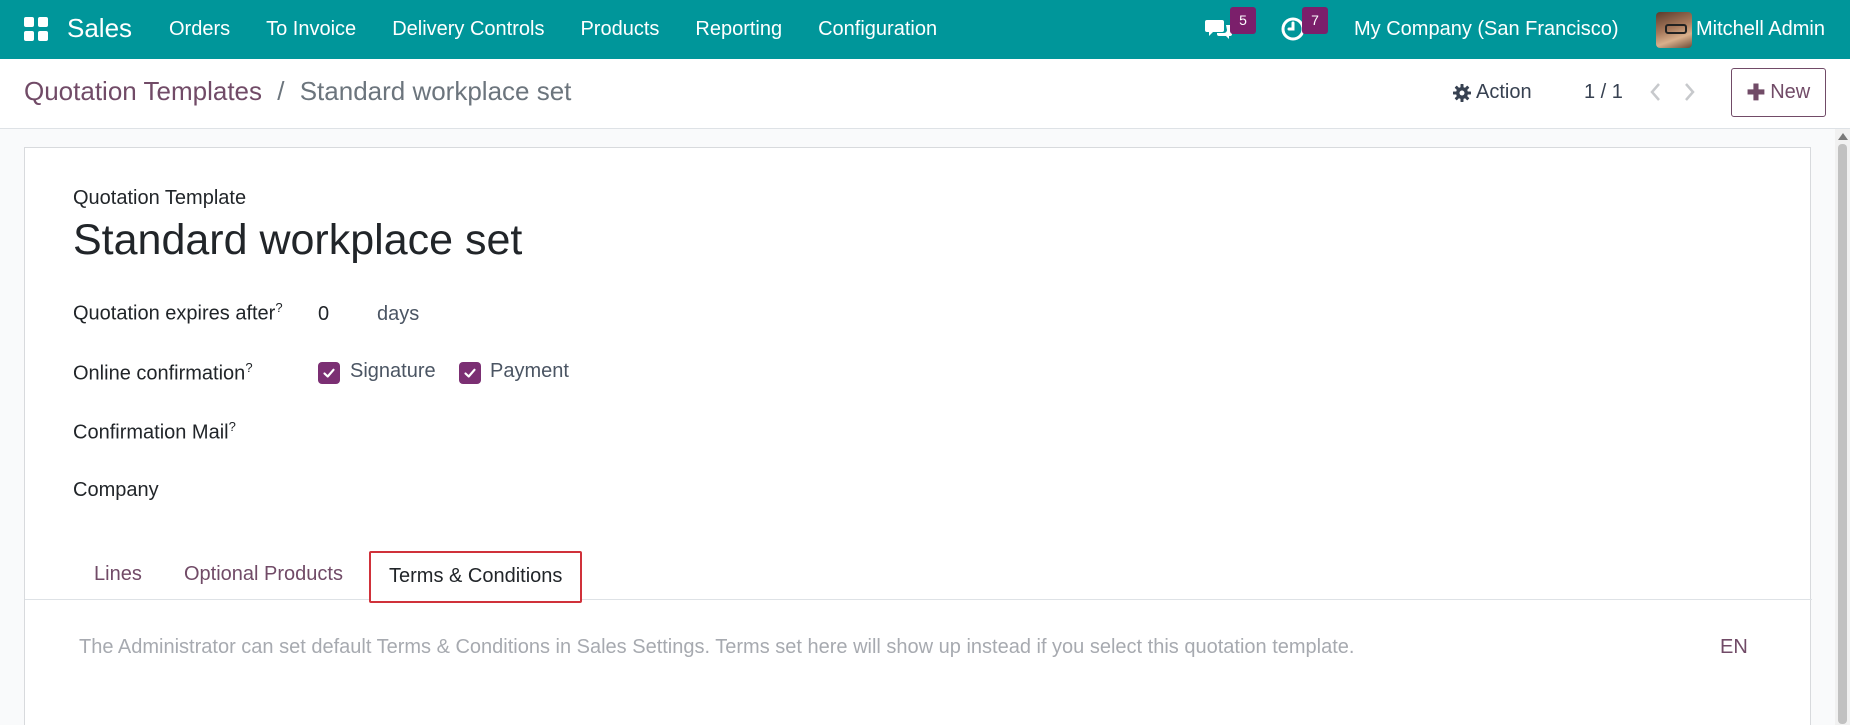 The width and height of the screenshot is (1850, 725). What do you see at coordinates (1674, 29) in the screenshot?
I see `avatar` at bounding box center [1674, 29].